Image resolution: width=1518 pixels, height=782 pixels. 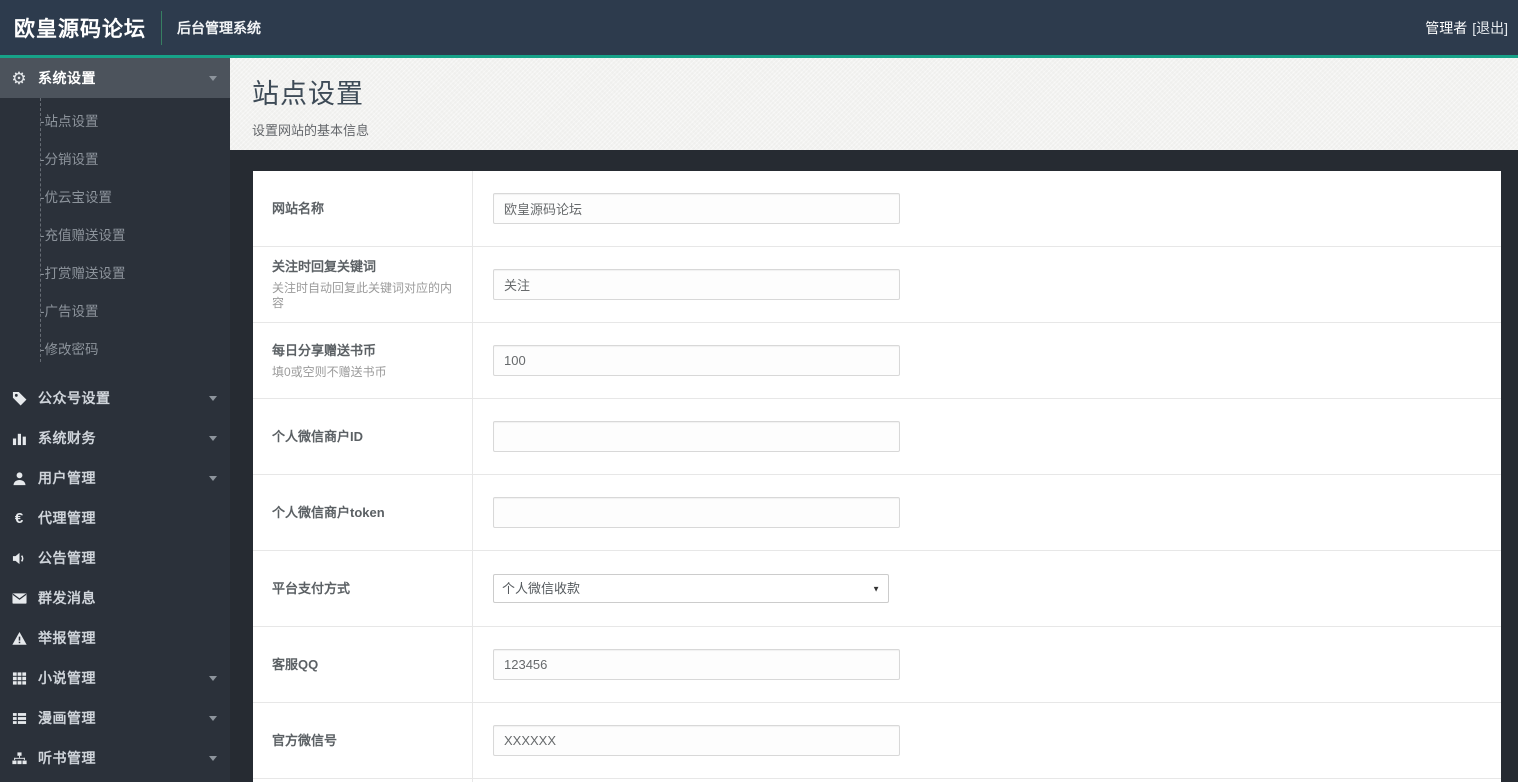 I want to click on personal-wechat-merchant-token-input, so click(x=696, y=512).